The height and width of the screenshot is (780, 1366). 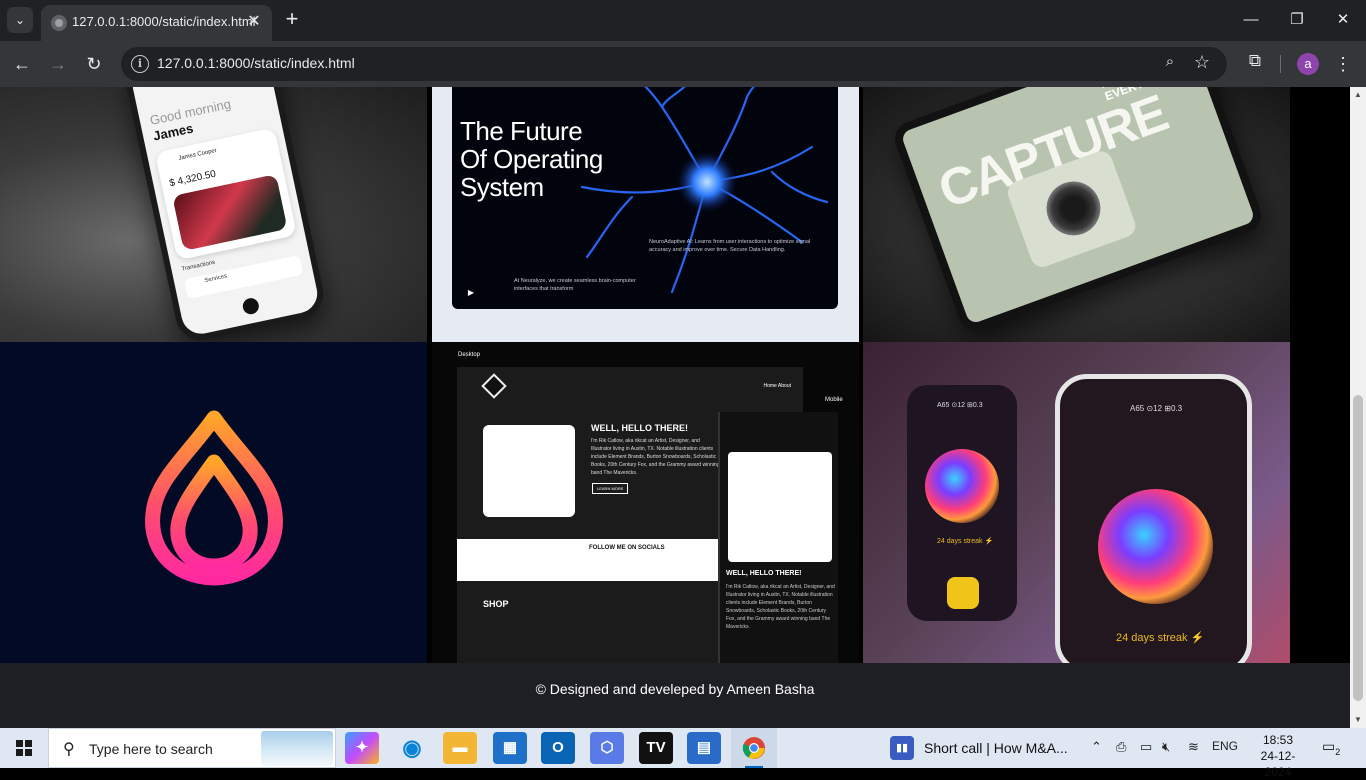 I want to click on learn-more-button: LEARN MORE, so click(x=610, y=488).